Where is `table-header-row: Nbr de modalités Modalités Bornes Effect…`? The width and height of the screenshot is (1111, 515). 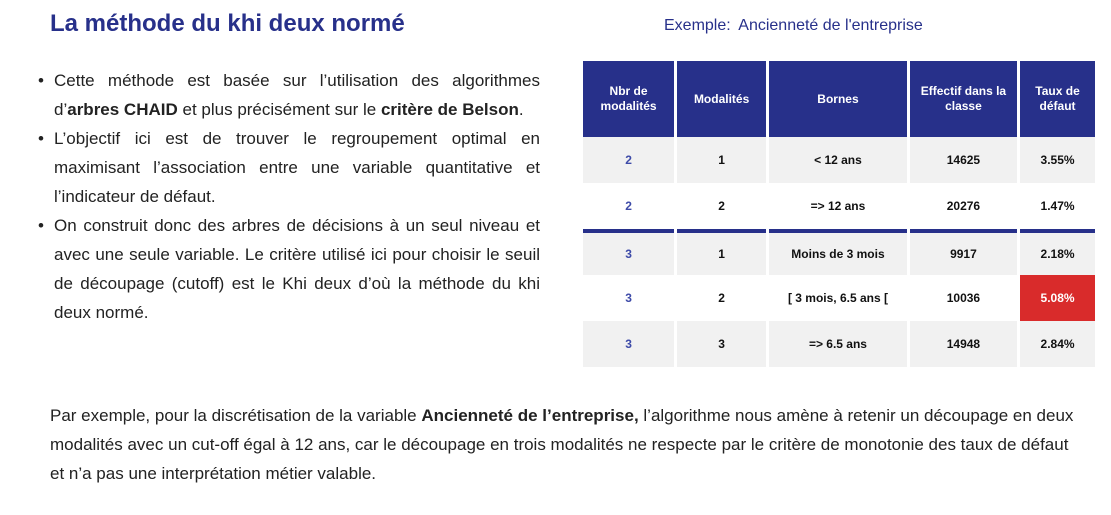 table-header-row: Nbr de modalités Modalités Bornes Effect… is located at coordinates (839, 99).